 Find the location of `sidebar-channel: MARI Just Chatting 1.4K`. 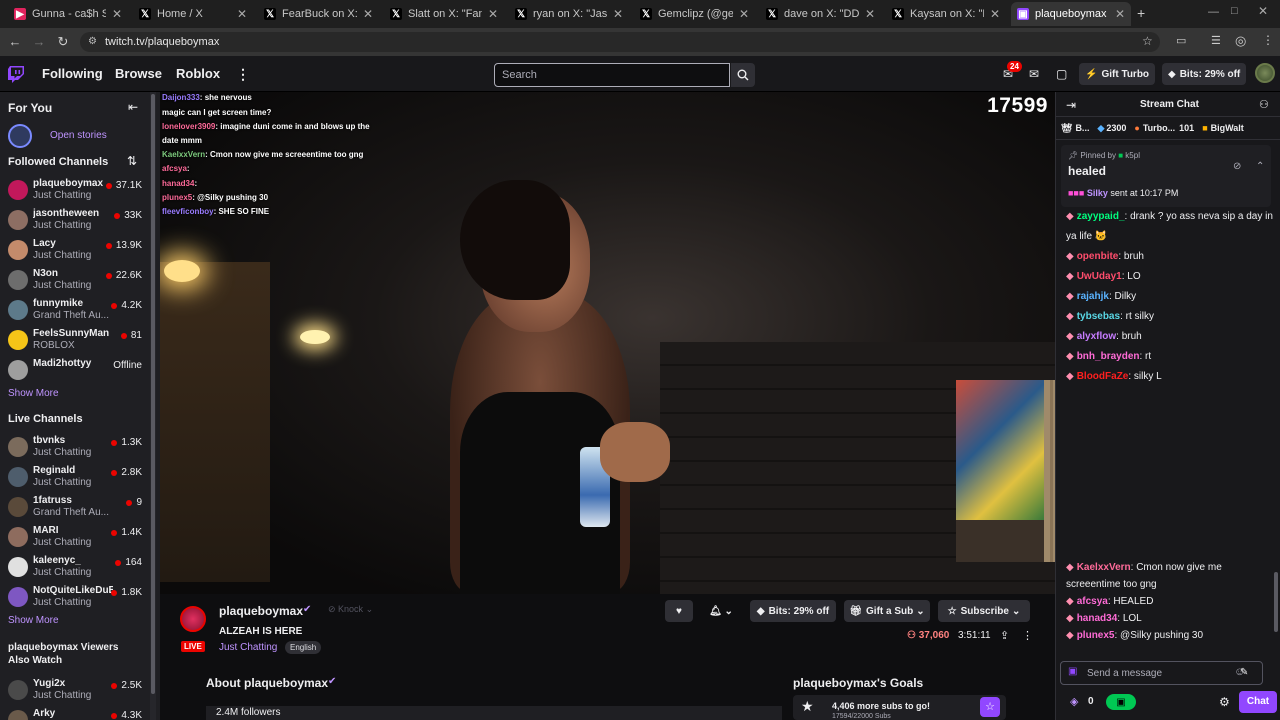

sidebar-channel: MARI Just Chatting 1.4K is located at coordinates (75, 538).